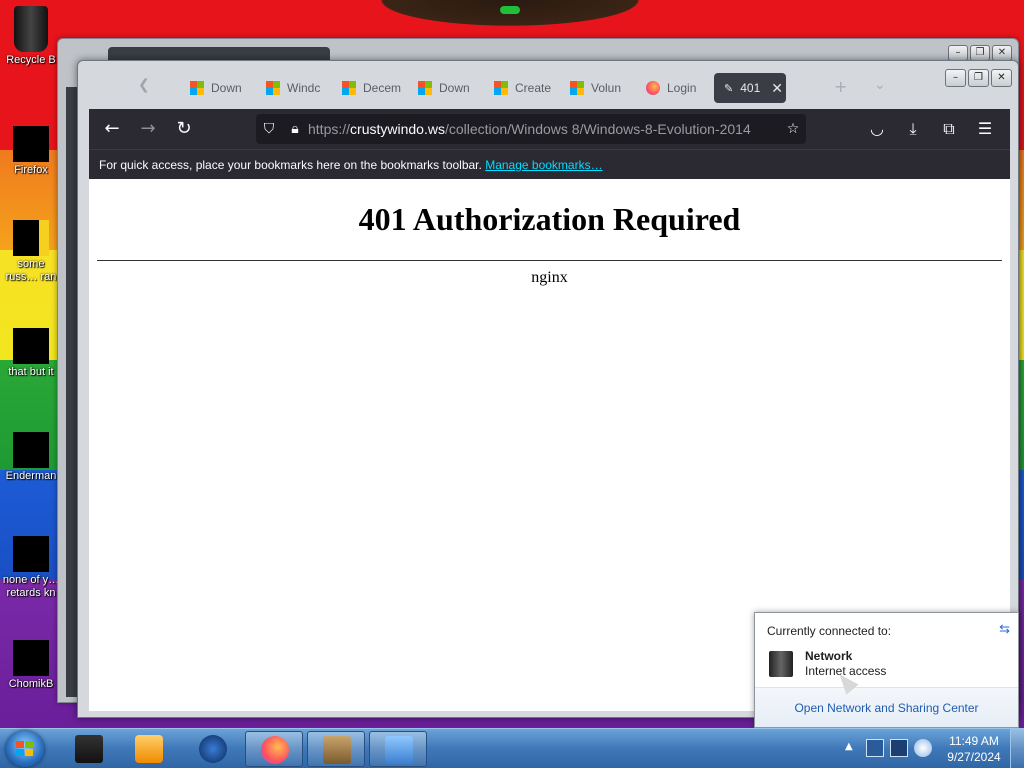 Image resolution: width=1024 pixels, height=768 pixels. What do you see at coordinates (367, 88) in the screenshot?
I see `tab-december: Decem` at bounding box center [367, 88].